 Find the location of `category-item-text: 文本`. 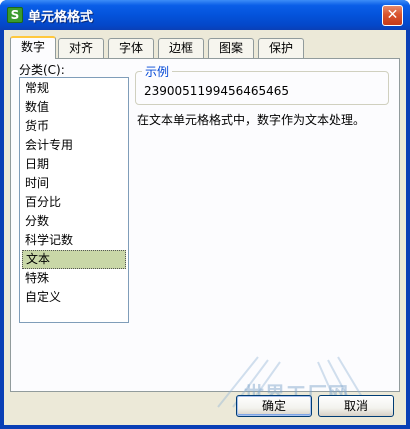

category-item-text: 文本 is located at coordinates (74, 259).